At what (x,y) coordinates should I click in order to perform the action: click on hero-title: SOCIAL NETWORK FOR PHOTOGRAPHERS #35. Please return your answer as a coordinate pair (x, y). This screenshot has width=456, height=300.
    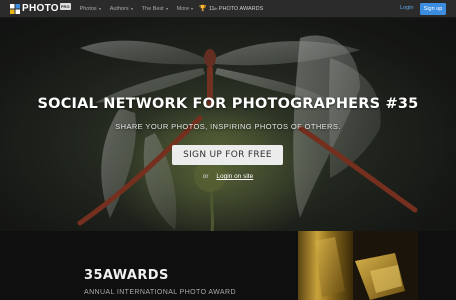
    Looking at the image, I should click on (228, 104).